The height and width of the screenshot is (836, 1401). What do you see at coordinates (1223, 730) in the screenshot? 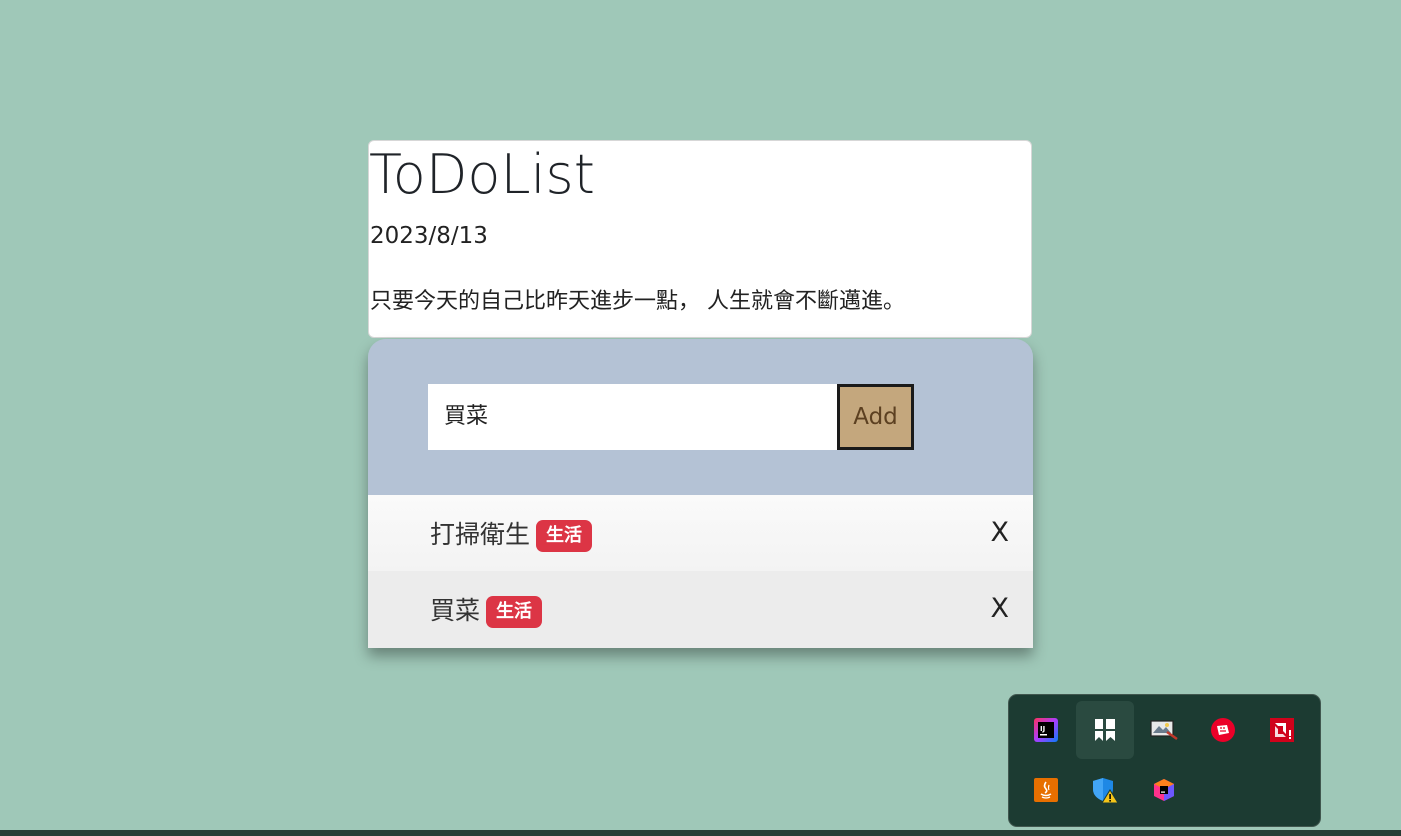
I see `riot-client-icon` at bounding box center [1223, 730].